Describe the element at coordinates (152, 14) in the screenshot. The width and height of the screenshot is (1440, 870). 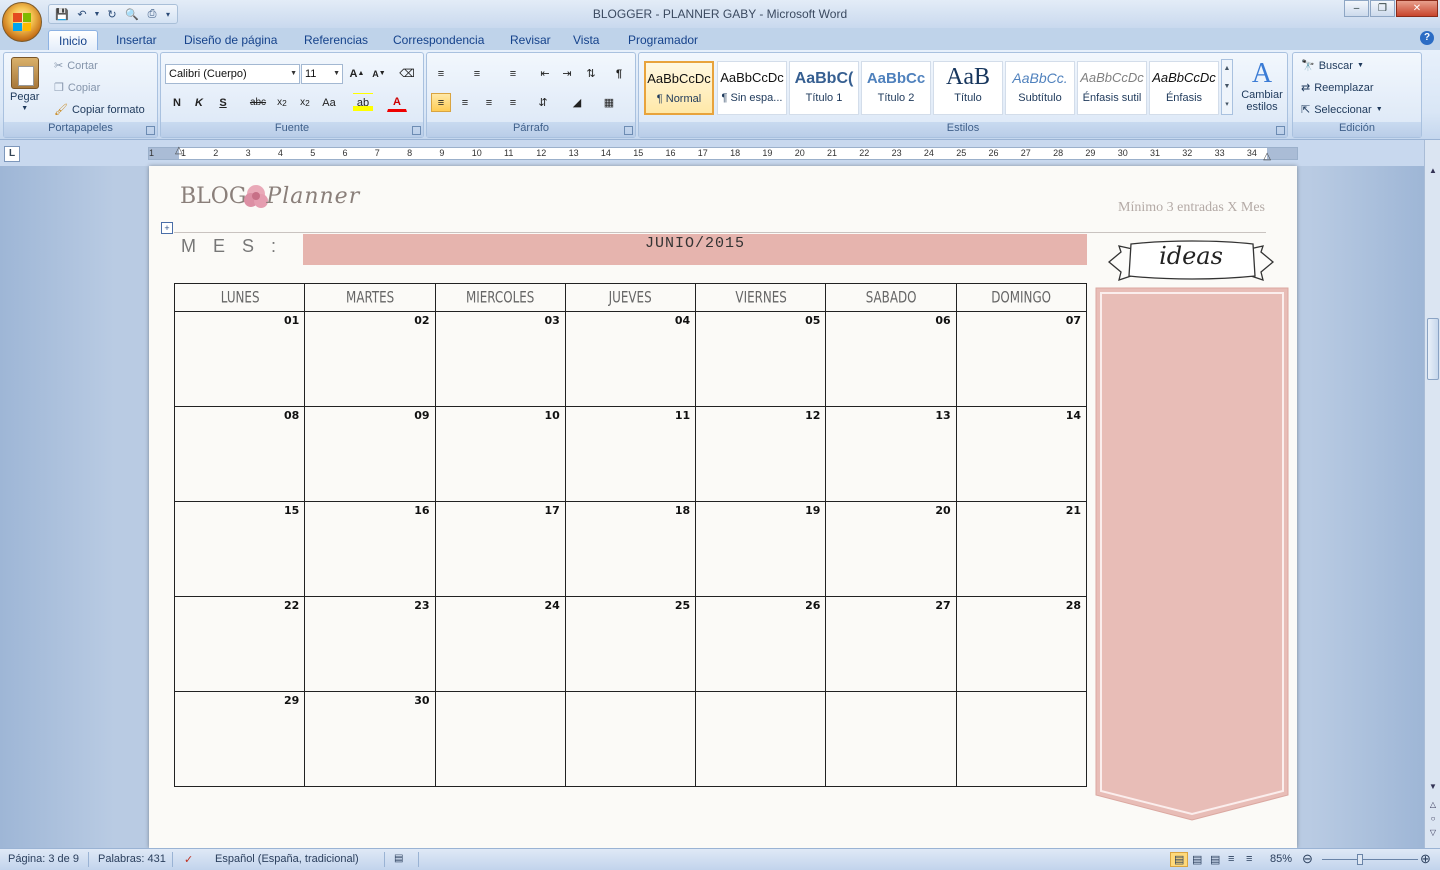
I see `quick-print-icon: ⎙` at that location.